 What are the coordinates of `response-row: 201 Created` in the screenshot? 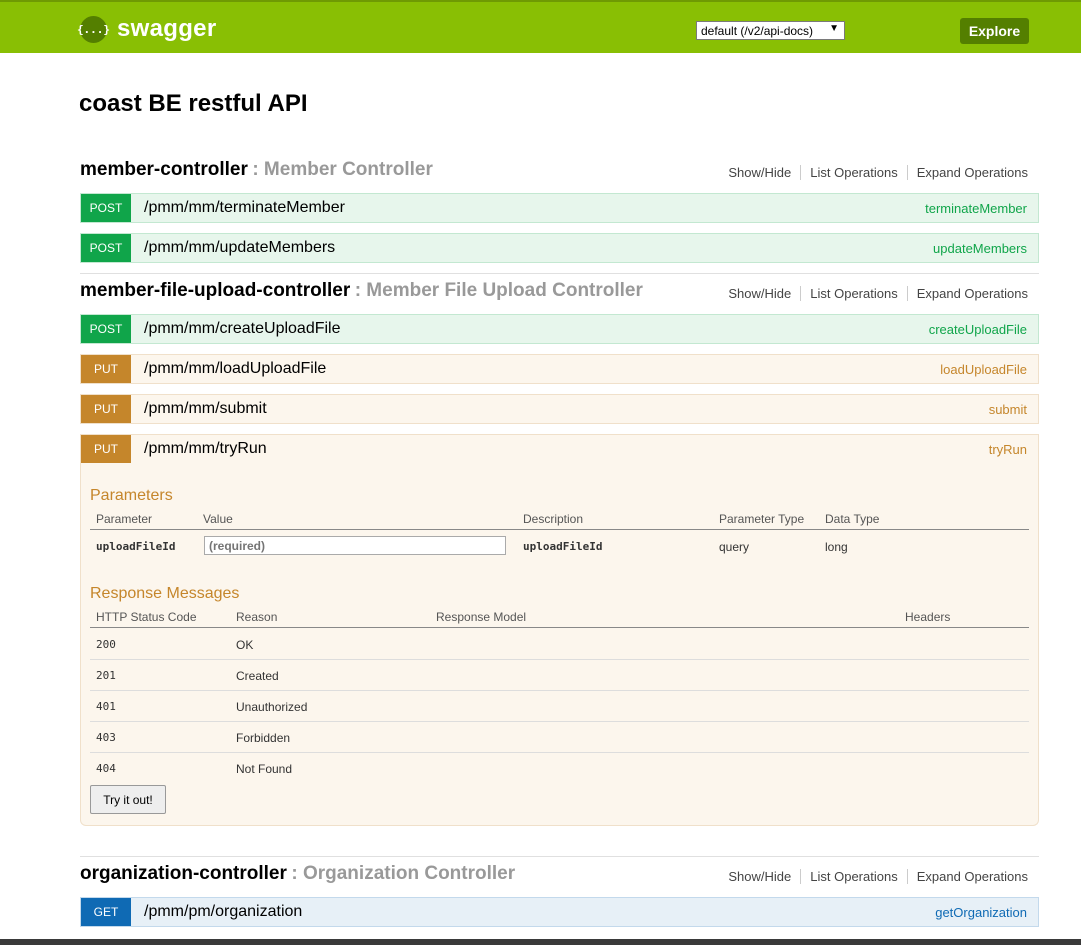 It's located at (559, 675).